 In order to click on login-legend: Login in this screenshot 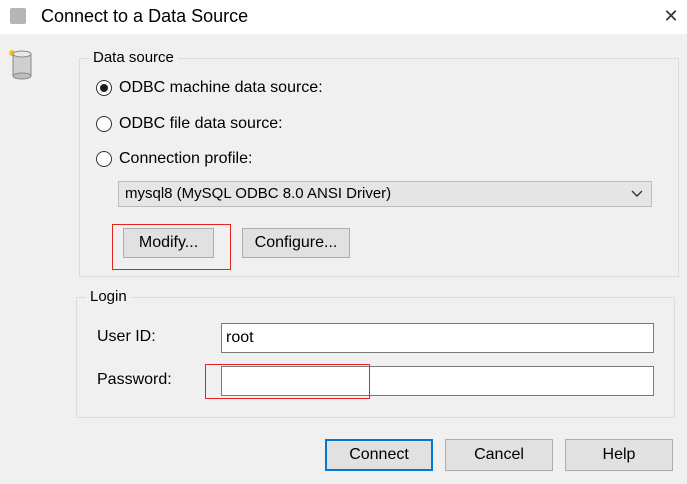, I will do `click(108, 297)`.